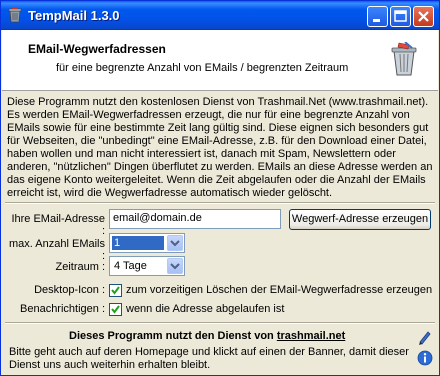 The width and height of the screenshot is (440, 376). I want to click on maximize-icon, so click(400, 16).